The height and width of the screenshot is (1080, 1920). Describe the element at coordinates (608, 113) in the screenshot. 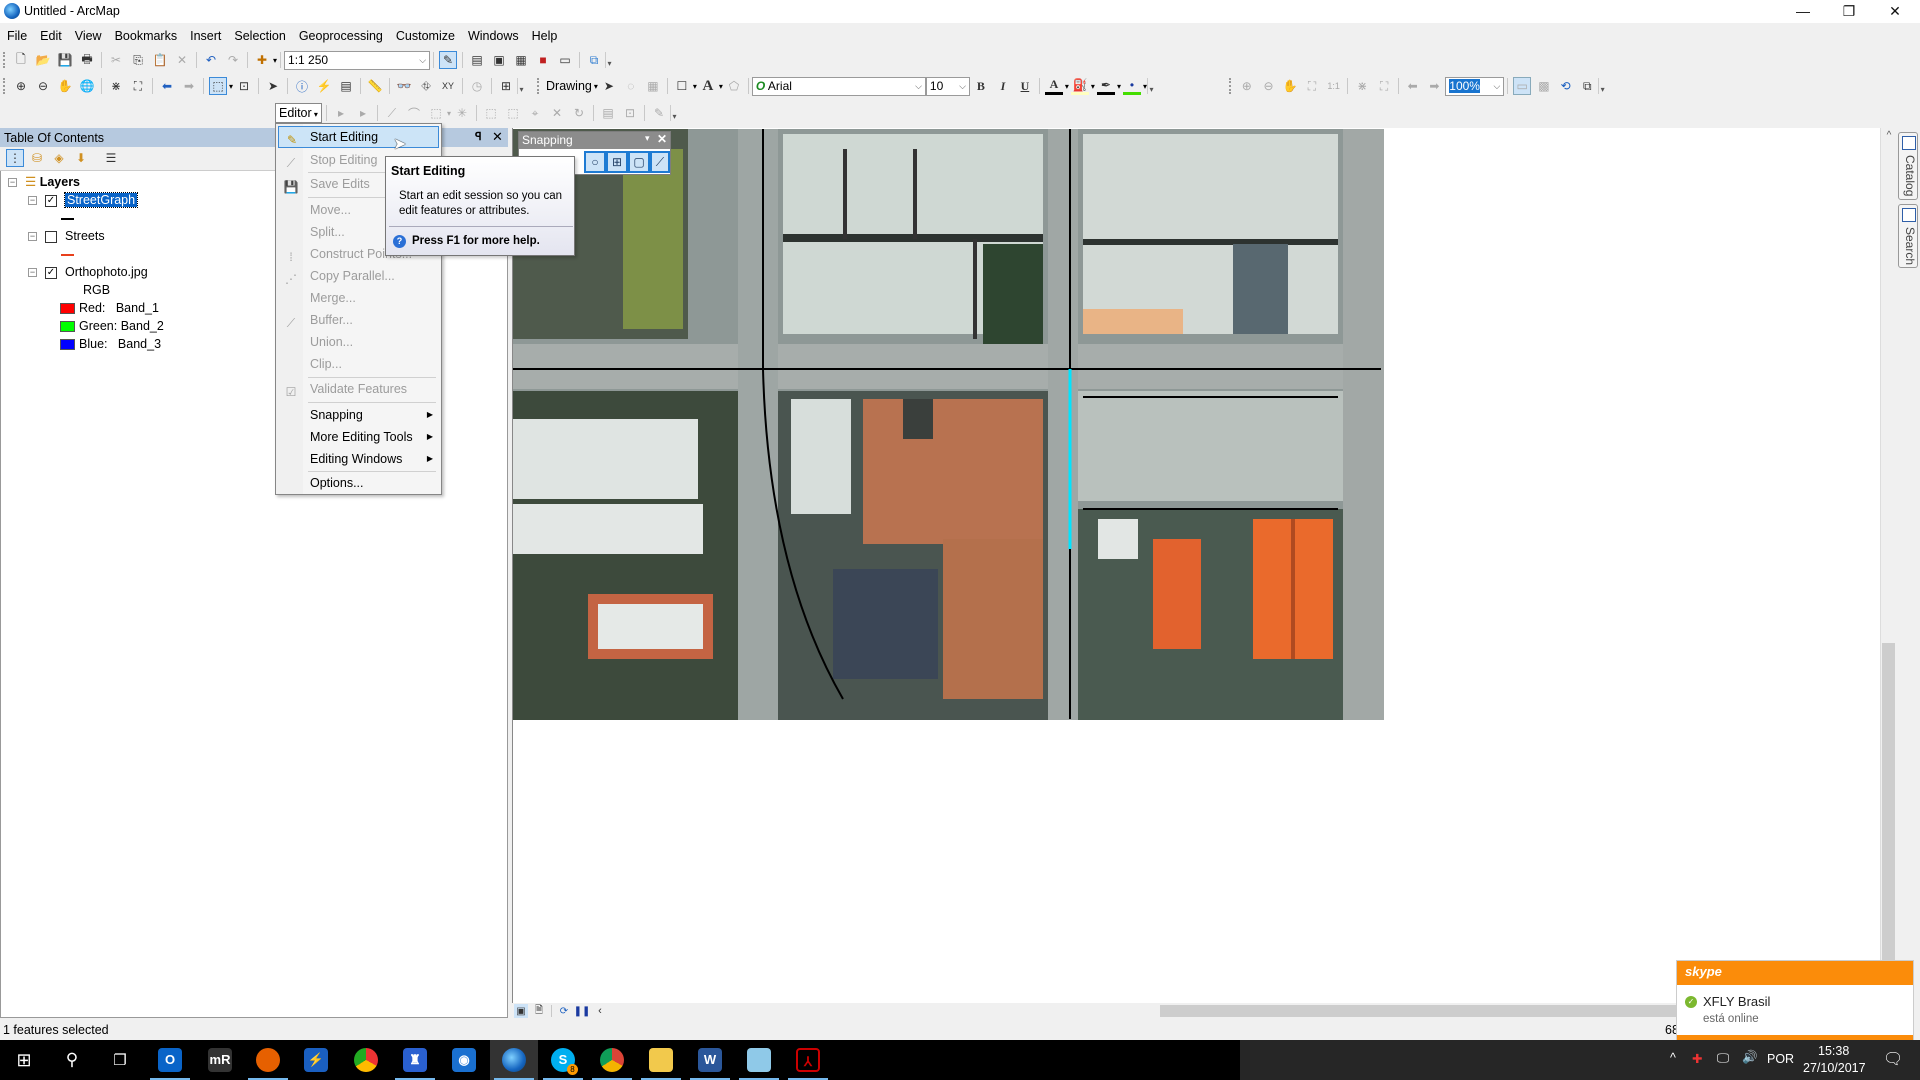

I see `attributes-icon: ▤` at that location.